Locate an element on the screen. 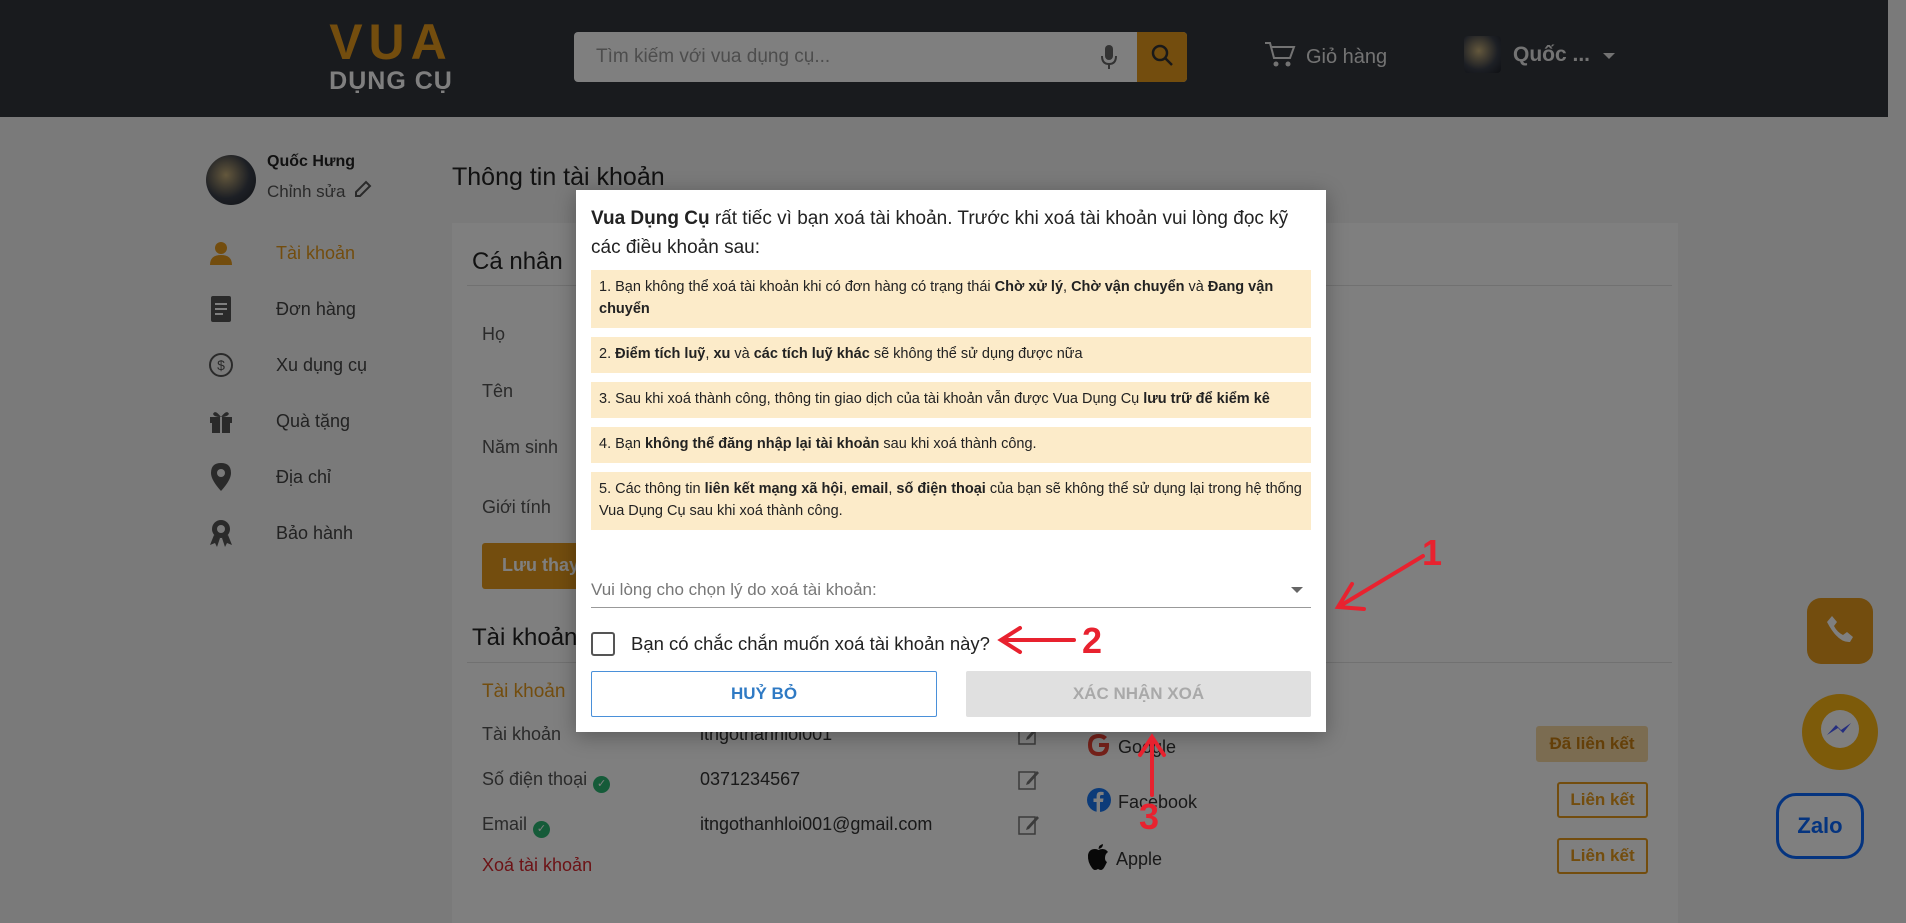 The image size is (1906, 923). annotation-number-3: 3 is located at coordinates (1149, 816).